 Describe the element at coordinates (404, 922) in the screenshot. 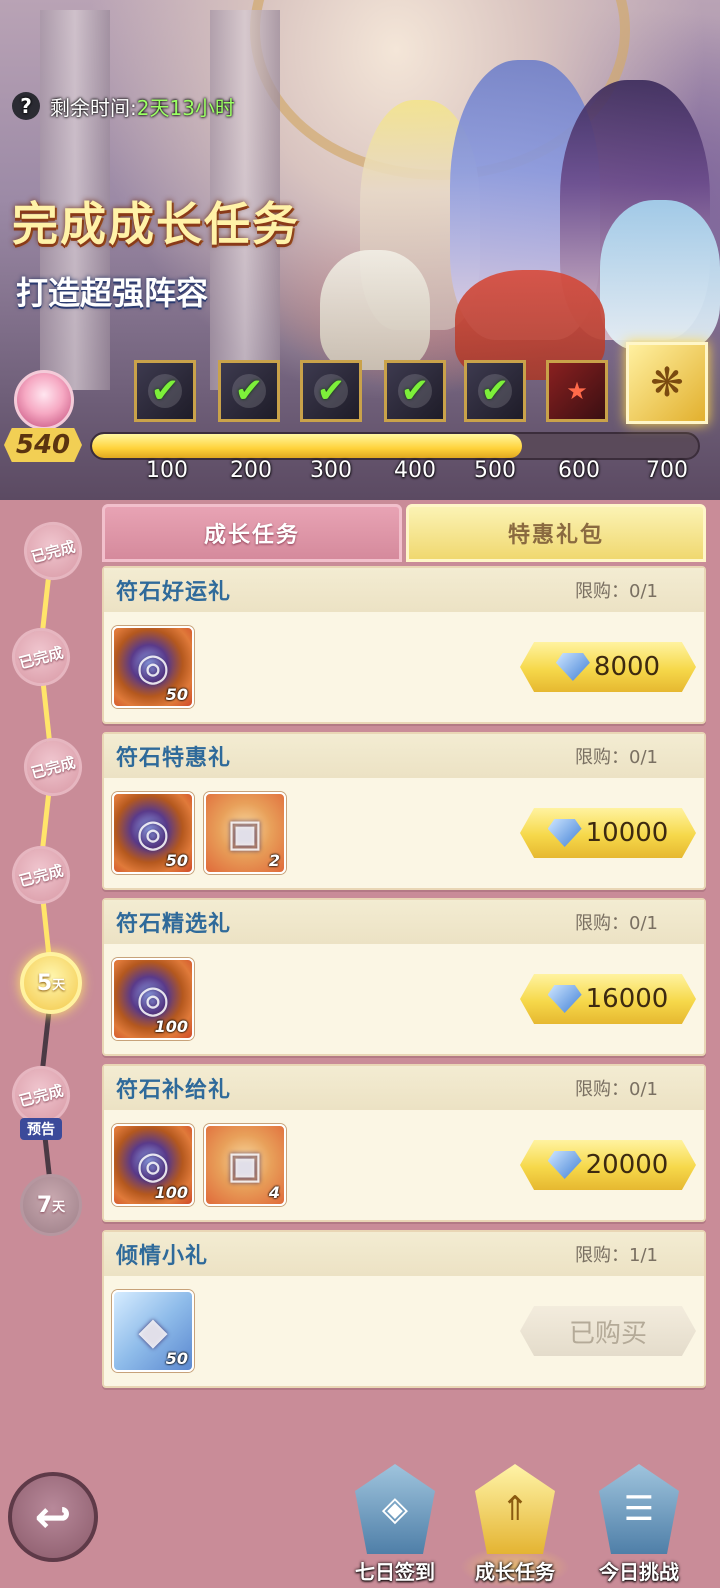

I see `pack-card-header: 符石精选礼 限购：0/1` at that location.